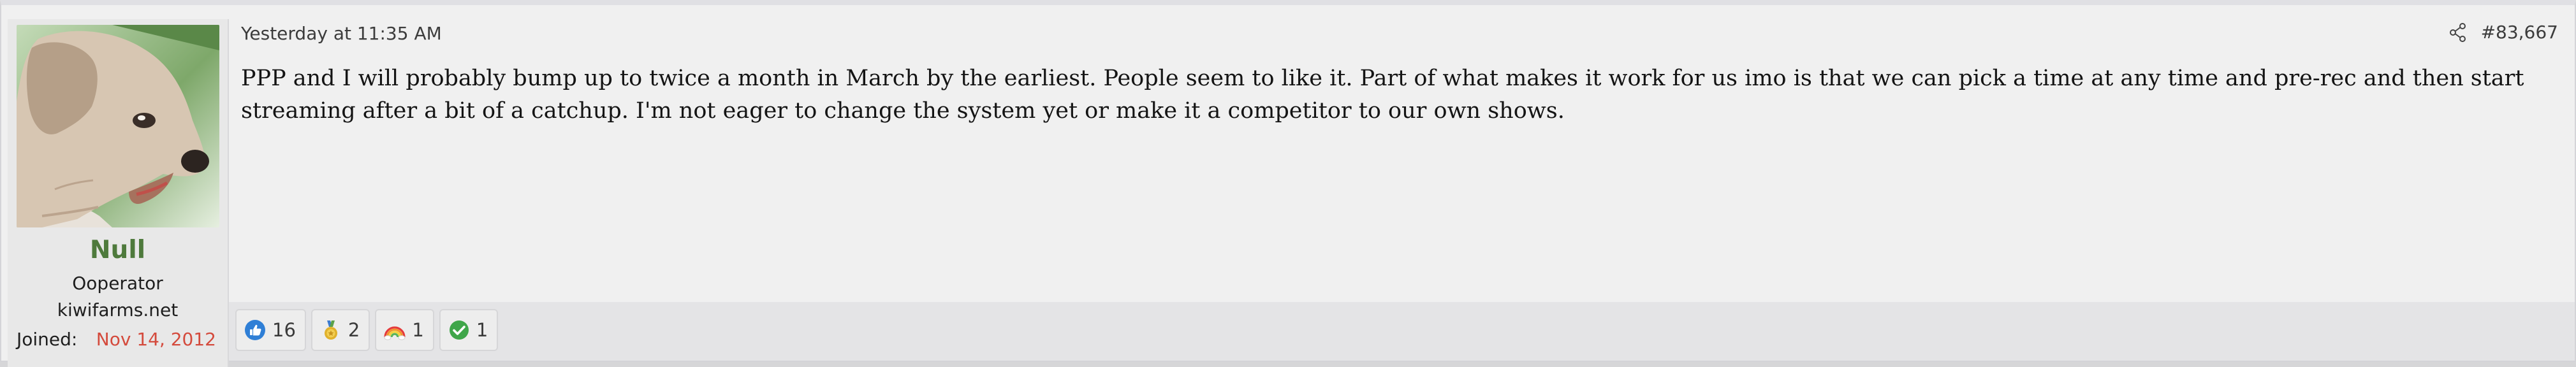 The width and height of the screenshot is (2576, 367). I want to click on reaction-count: 16, so click(284, 330).